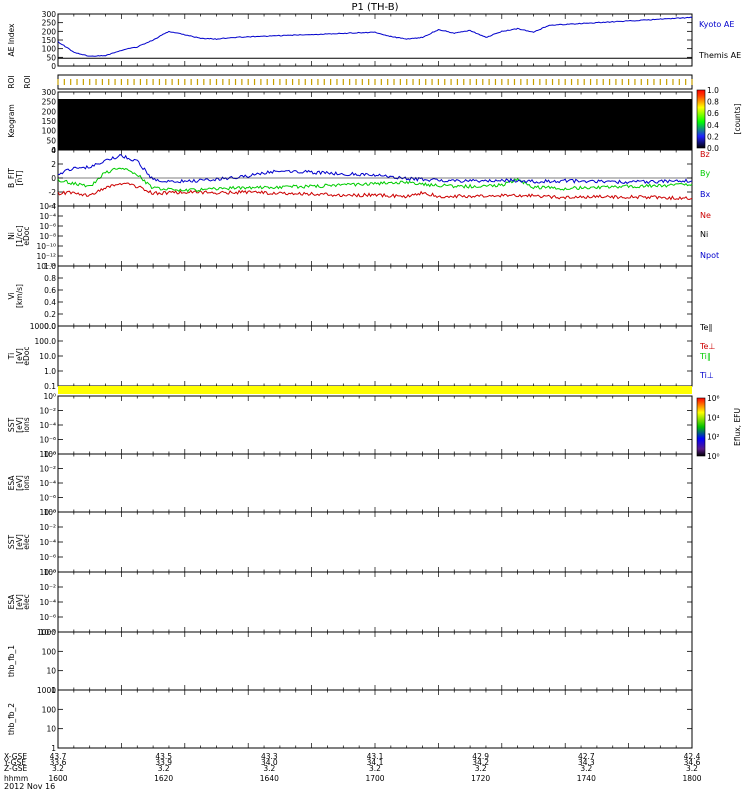 This screenshot has width=750, height=804. Describe the element at coordinates (49, 111) in the screenshot. I see `y-tick-label-keogram: 200` at that location.